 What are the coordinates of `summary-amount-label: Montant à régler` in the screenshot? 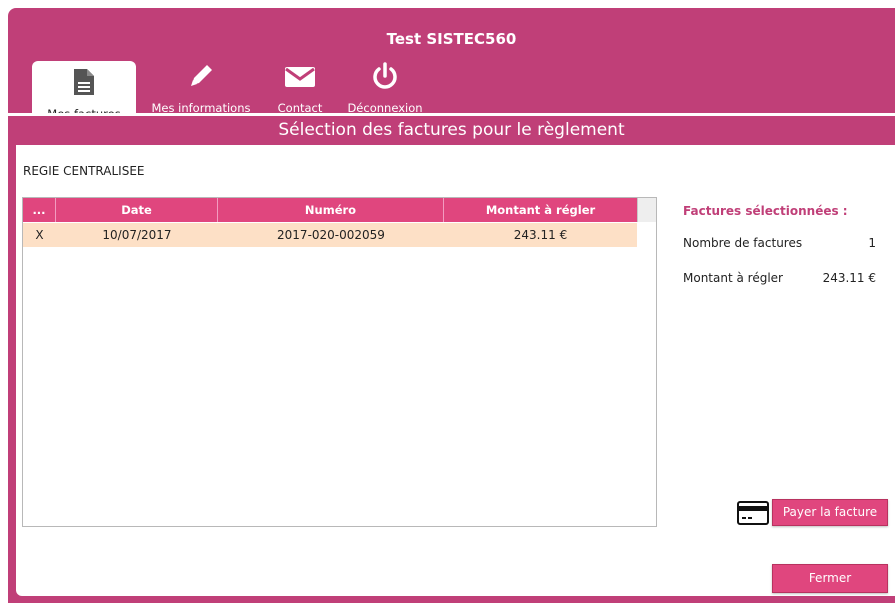 It's located at (733, 278).